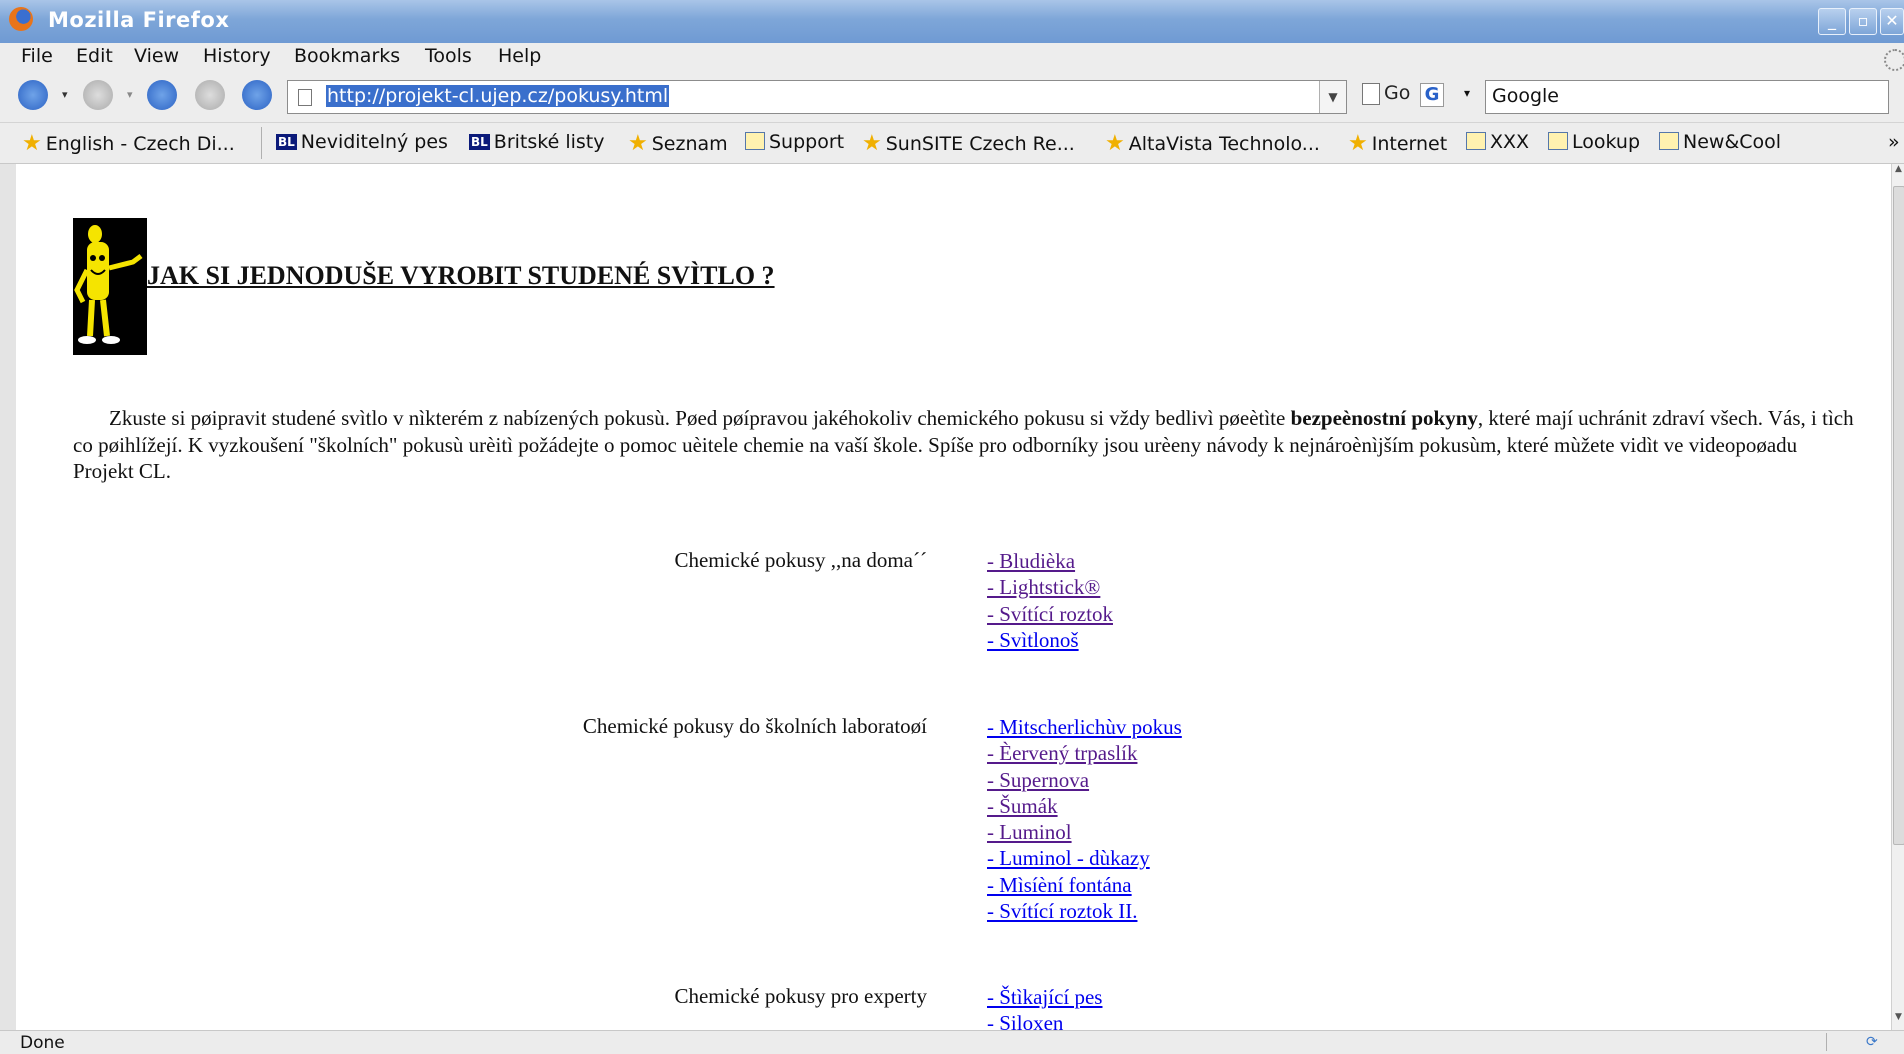  What do you see at coordinates (210, 95) in the screenshot?
I see `stop-icon` at bounding box center [210, 95].